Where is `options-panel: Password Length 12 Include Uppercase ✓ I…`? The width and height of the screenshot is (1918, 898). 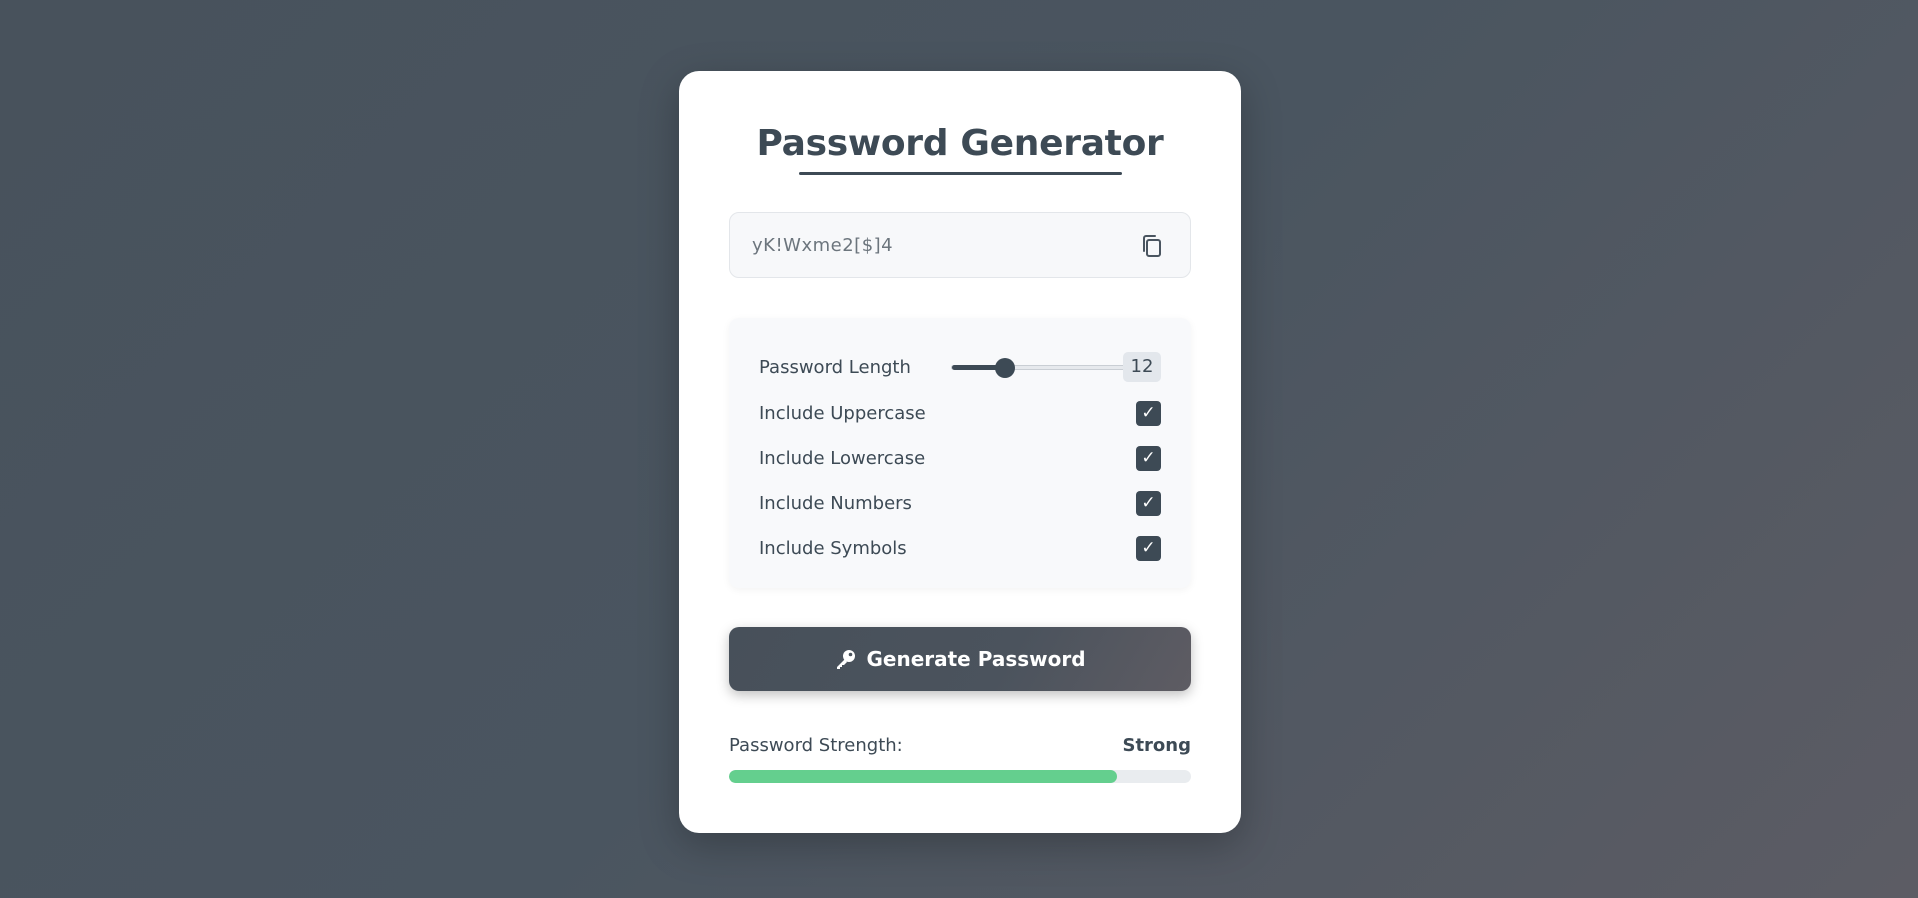 options-panel: Password Length 12 Include Uppercase ✓ I… is located at coordinates (960, 453).